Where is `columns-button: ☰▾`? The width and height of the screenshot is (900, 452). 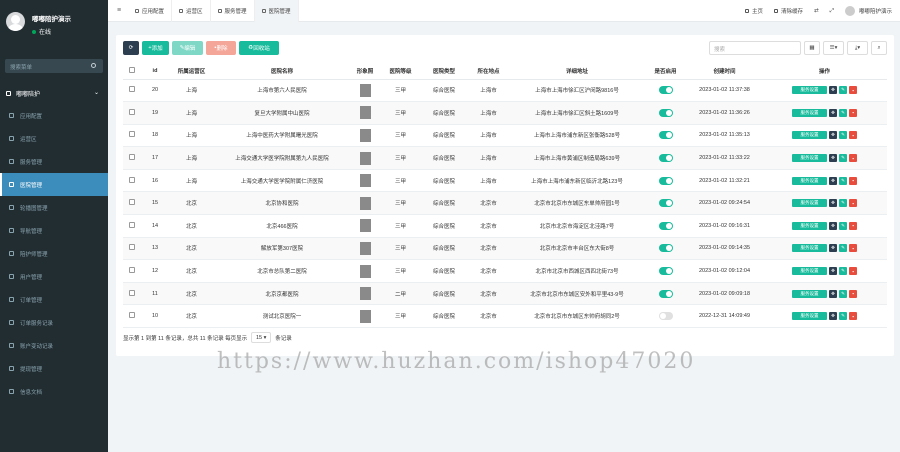
columns-button: ☰▾ is located at coordinates (833, 48).